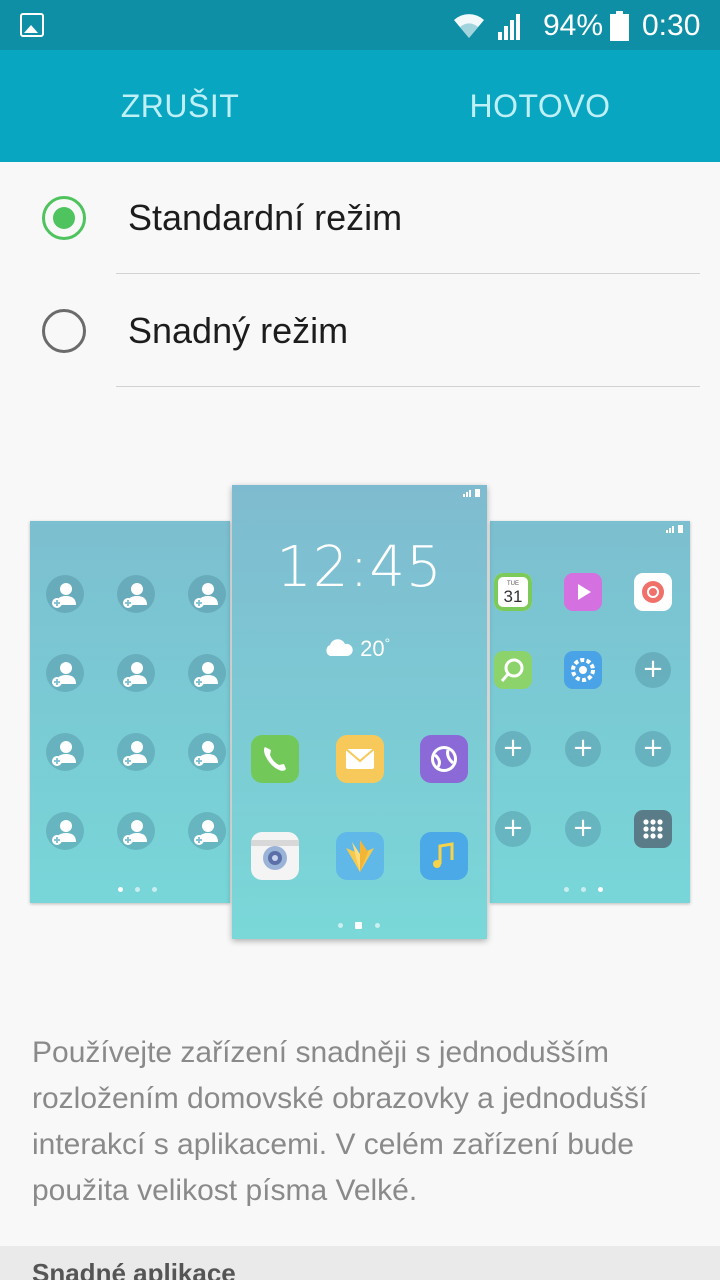  What do you see at coordinates (583, 592) in the screenshot?
I see `video-app-icon` at bounding box center [583, 592].